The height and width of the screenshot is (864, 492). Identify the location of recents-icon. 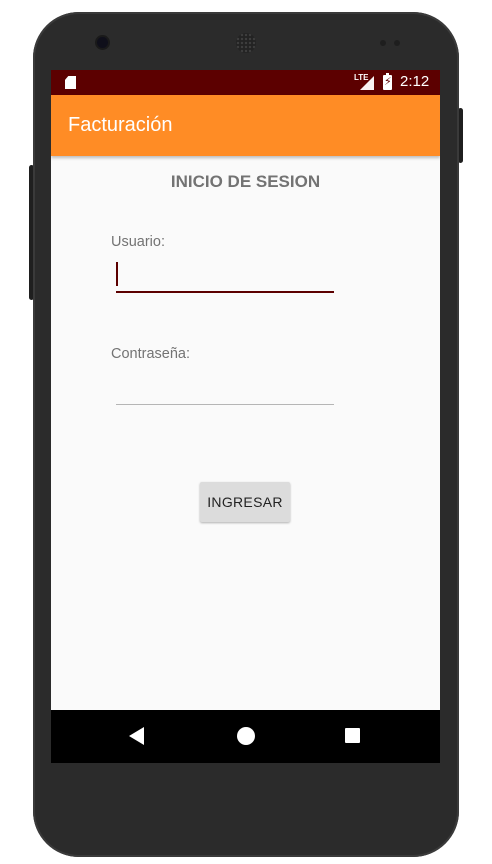
(352, 735).